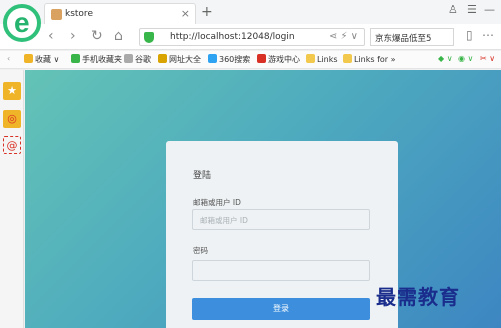 The height and width of the screenshot is (328, 501). I want to click on bookmark-label: 手机收藏夹, so click(102, 59).